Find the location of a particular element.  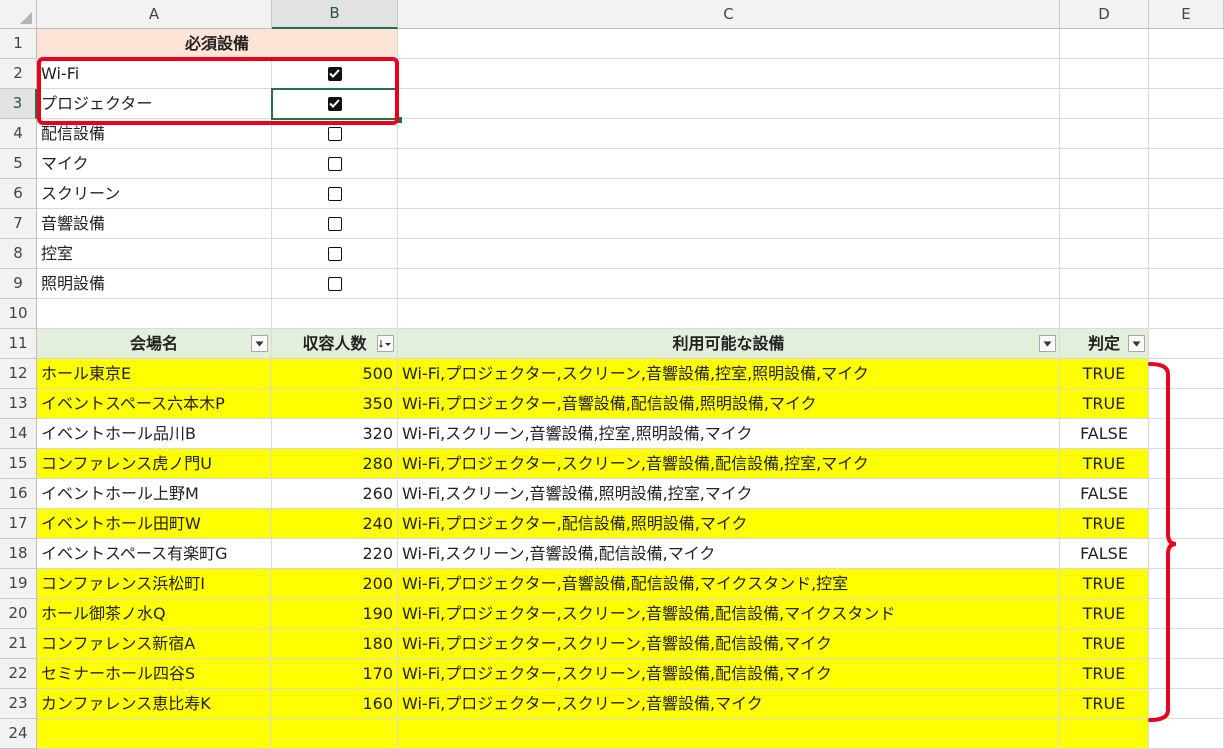

capacity-cell: 190 is located at coordinates (335, 614).